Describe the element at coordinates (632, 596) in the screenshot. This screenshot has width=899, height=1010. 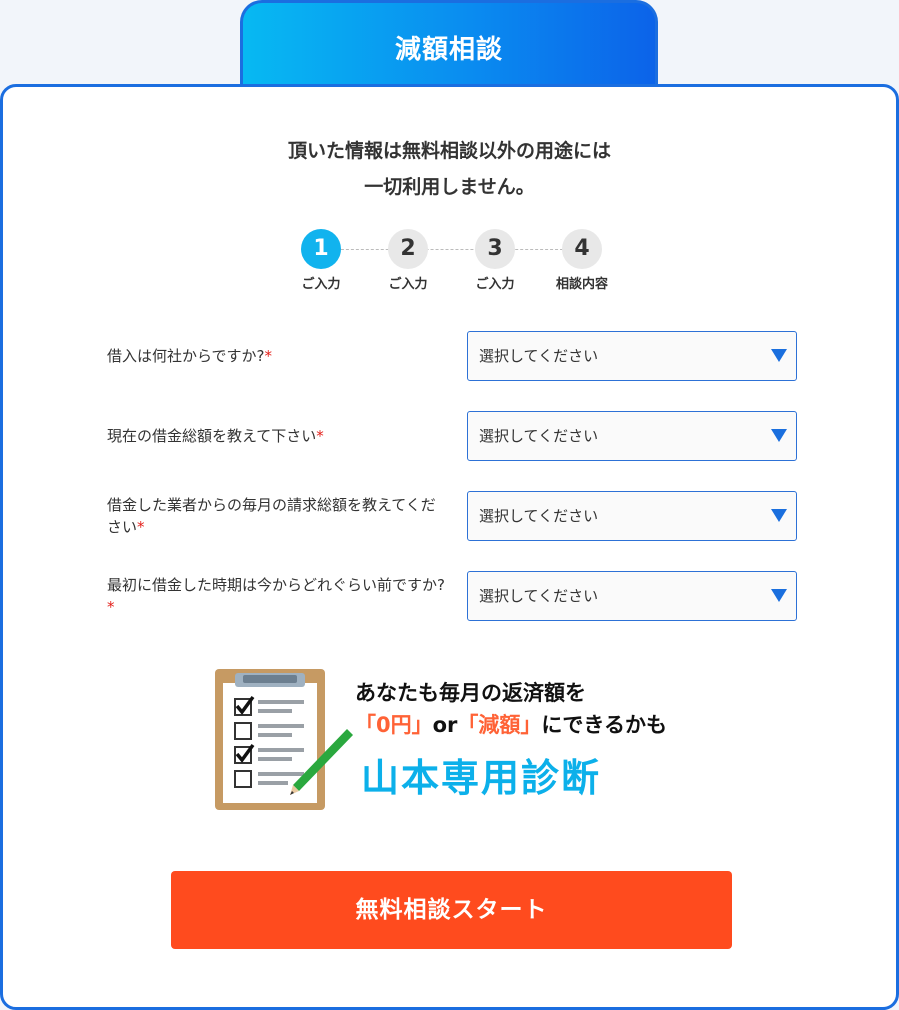
I see `first-borrow-time-select: 選択してください` at that location.